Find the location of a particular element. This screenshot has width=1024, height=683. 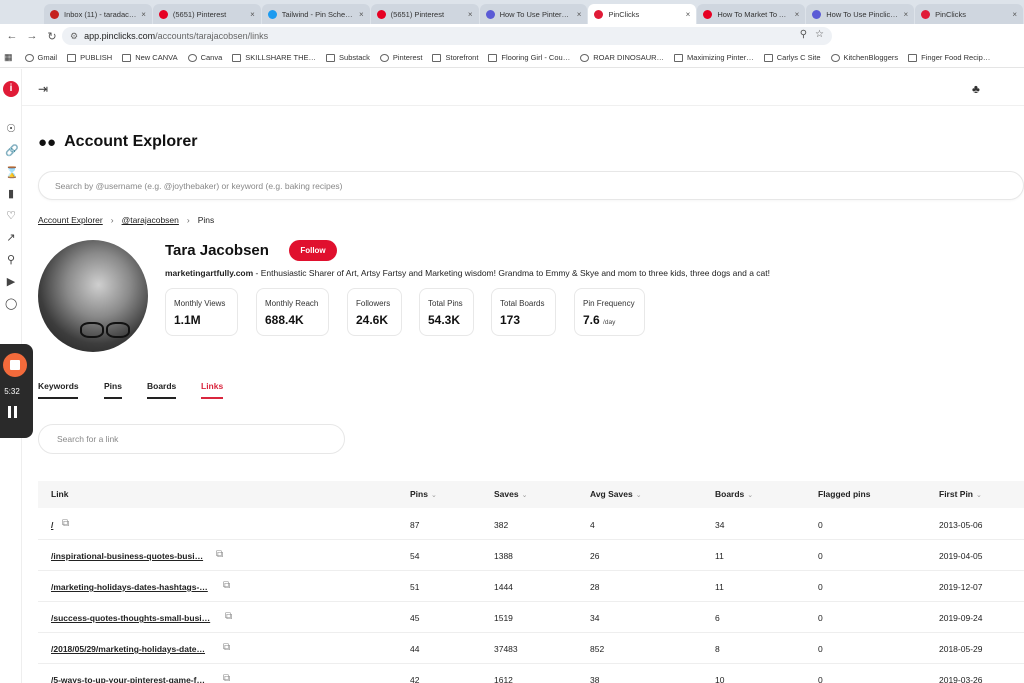

bookmark-item: PUBLISH is located at coordinates (89, 57).